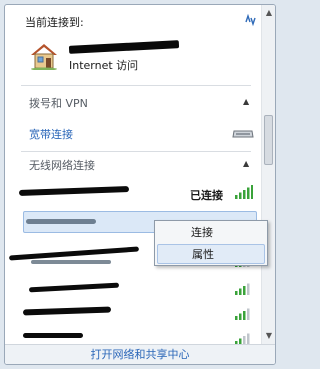 This screenshot has width=320, height=369. What do you see at coordinates (206, 195) in the screenshot?
I see `connected-status: 已连接` at bounding box center [206, 195].